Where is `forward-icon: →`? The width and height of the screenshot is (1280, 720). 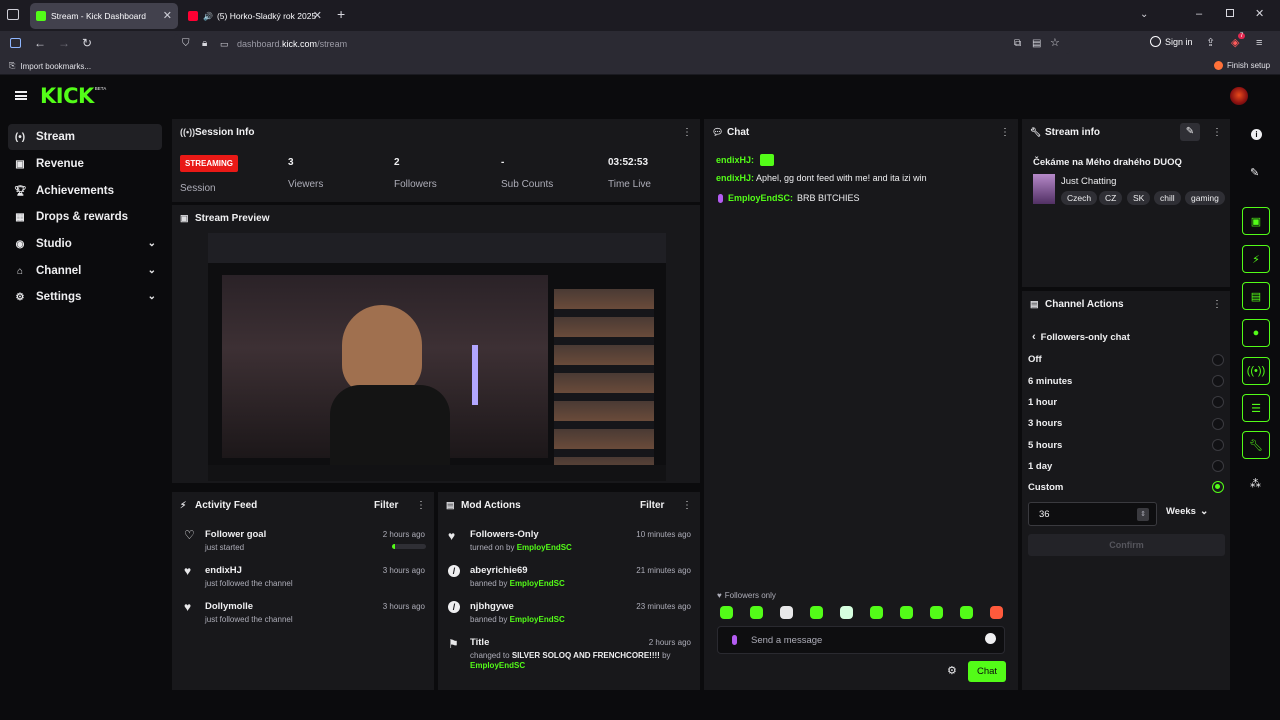 forward-icon: → is located at coordinates (64, 43).